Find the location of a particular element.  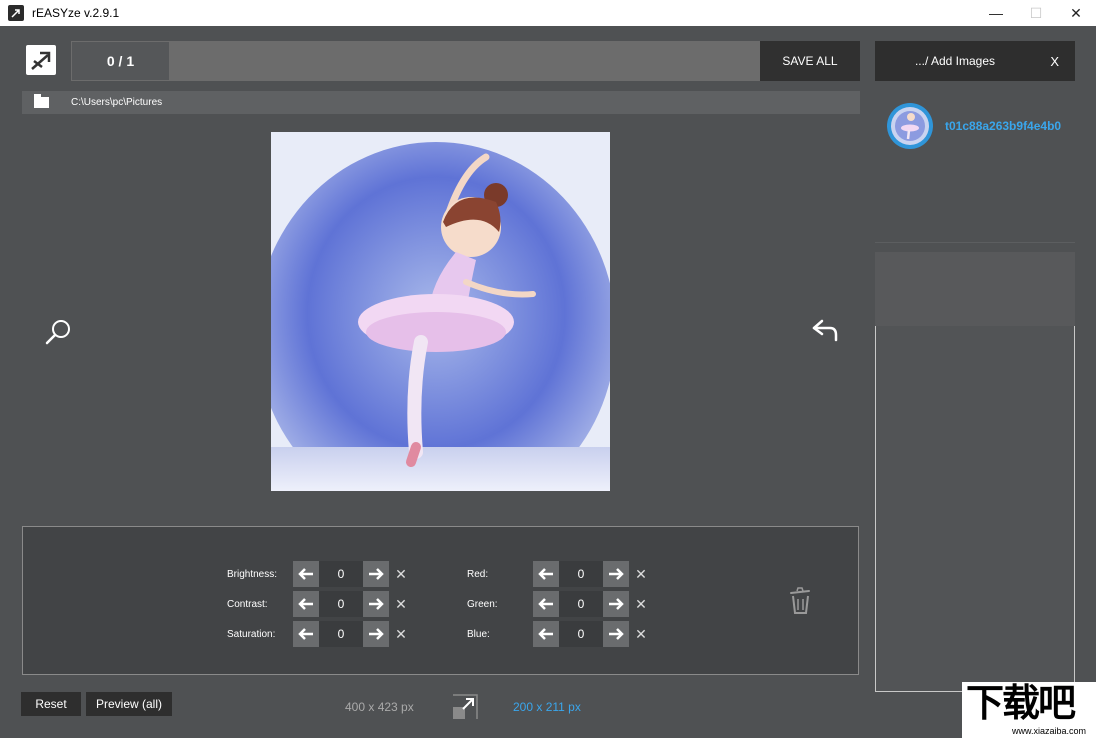

add-images-header: .../ Add Images X is located at coordinates (975, 61).